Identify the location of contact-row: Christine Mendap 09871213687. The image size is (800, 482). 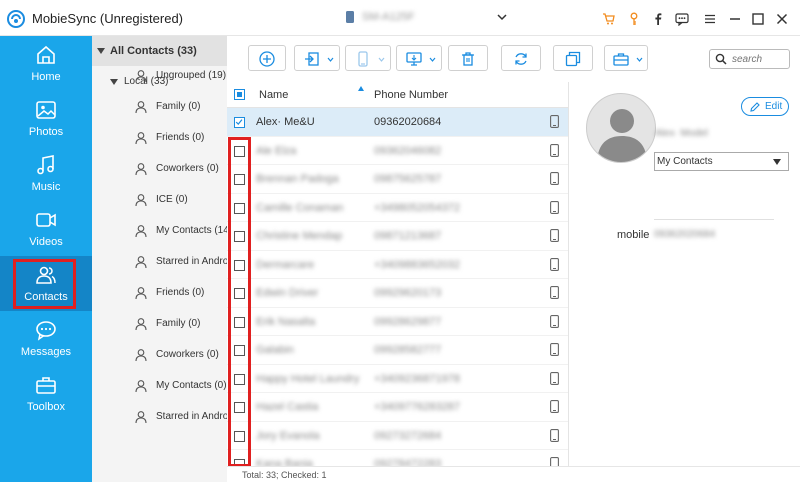
(397, 236).